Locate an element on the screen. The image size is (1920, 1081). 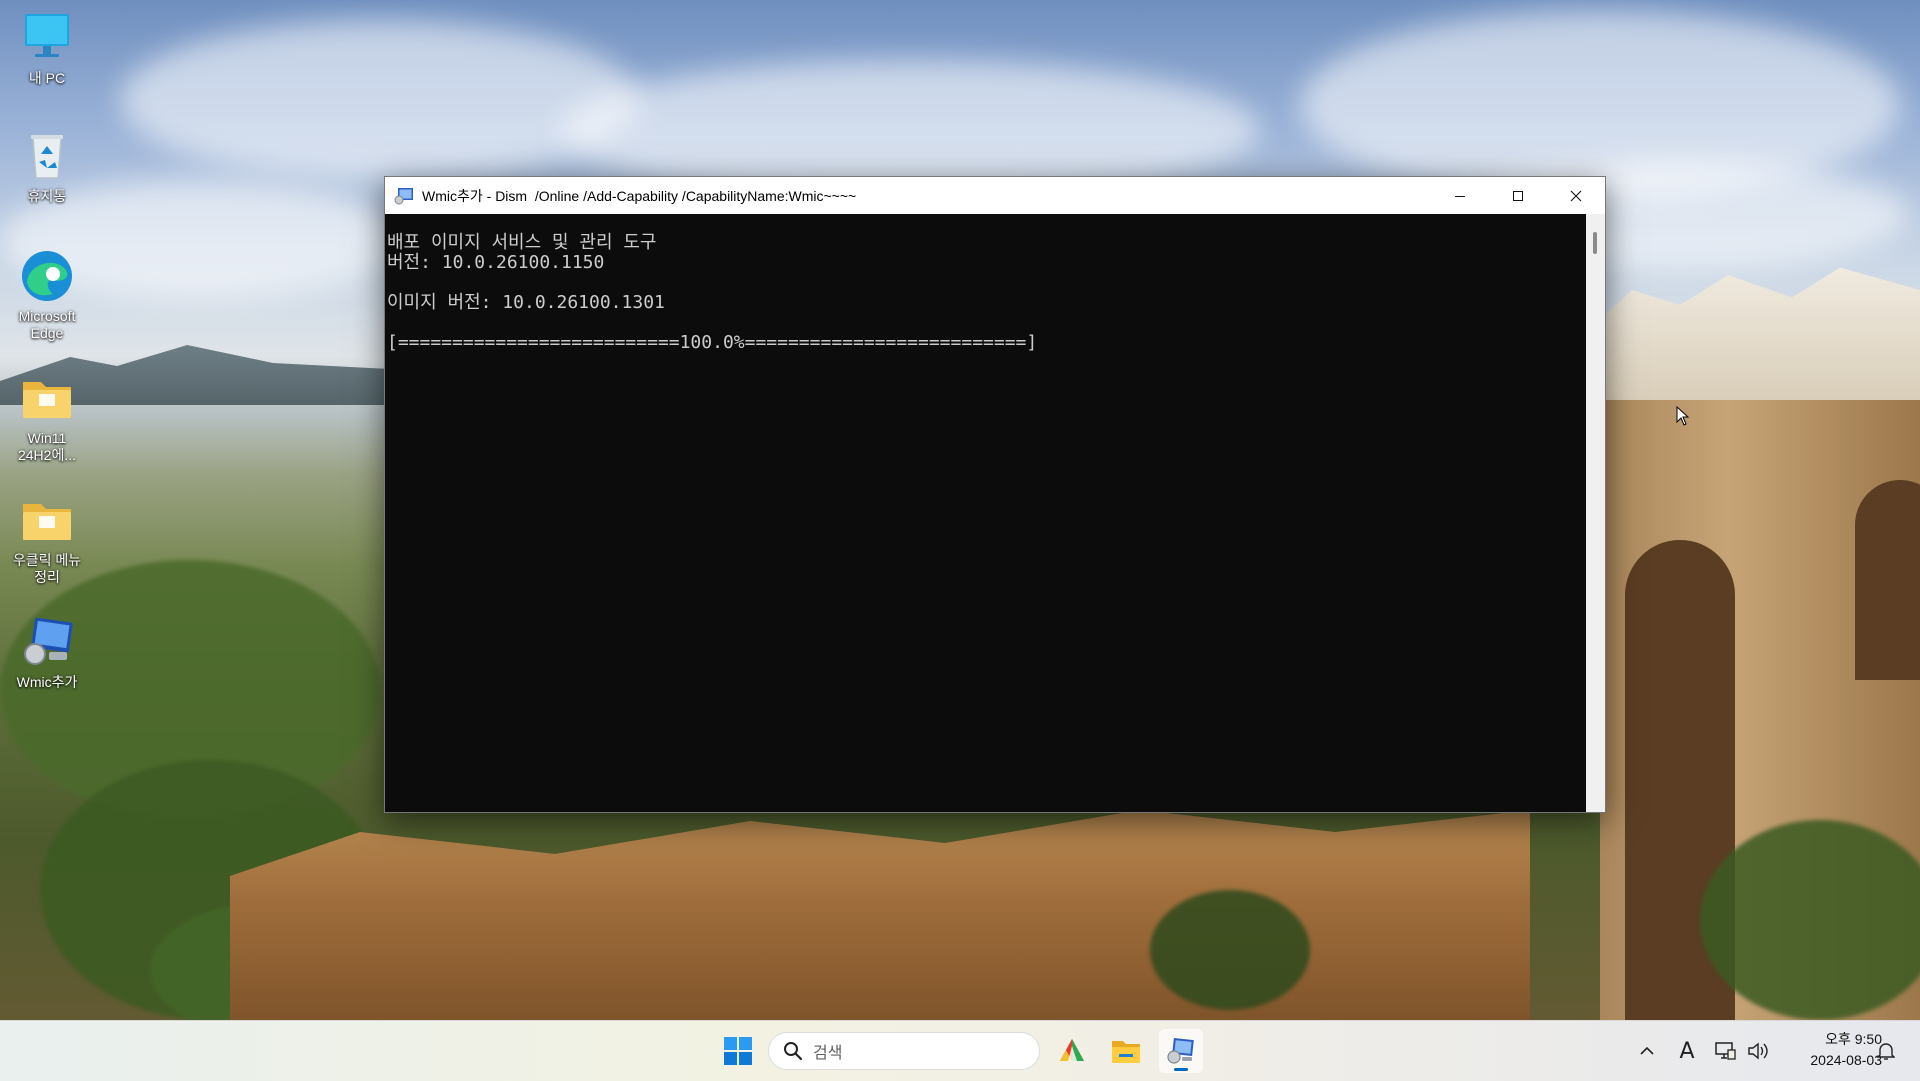
chevron-up-icon is located at coordinates (1647, 1050).